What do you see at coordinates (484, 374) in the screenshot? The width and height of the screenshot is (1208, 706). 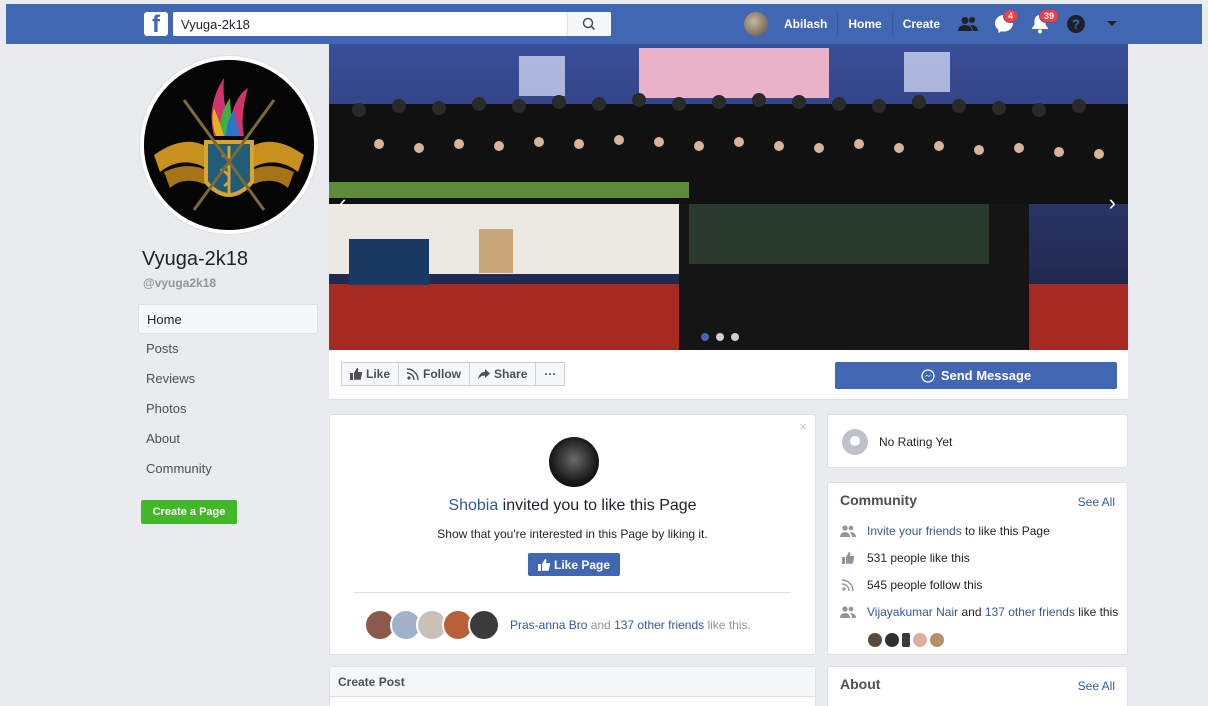 I see `share-arrow-icon` at bounding box center [484, 374].